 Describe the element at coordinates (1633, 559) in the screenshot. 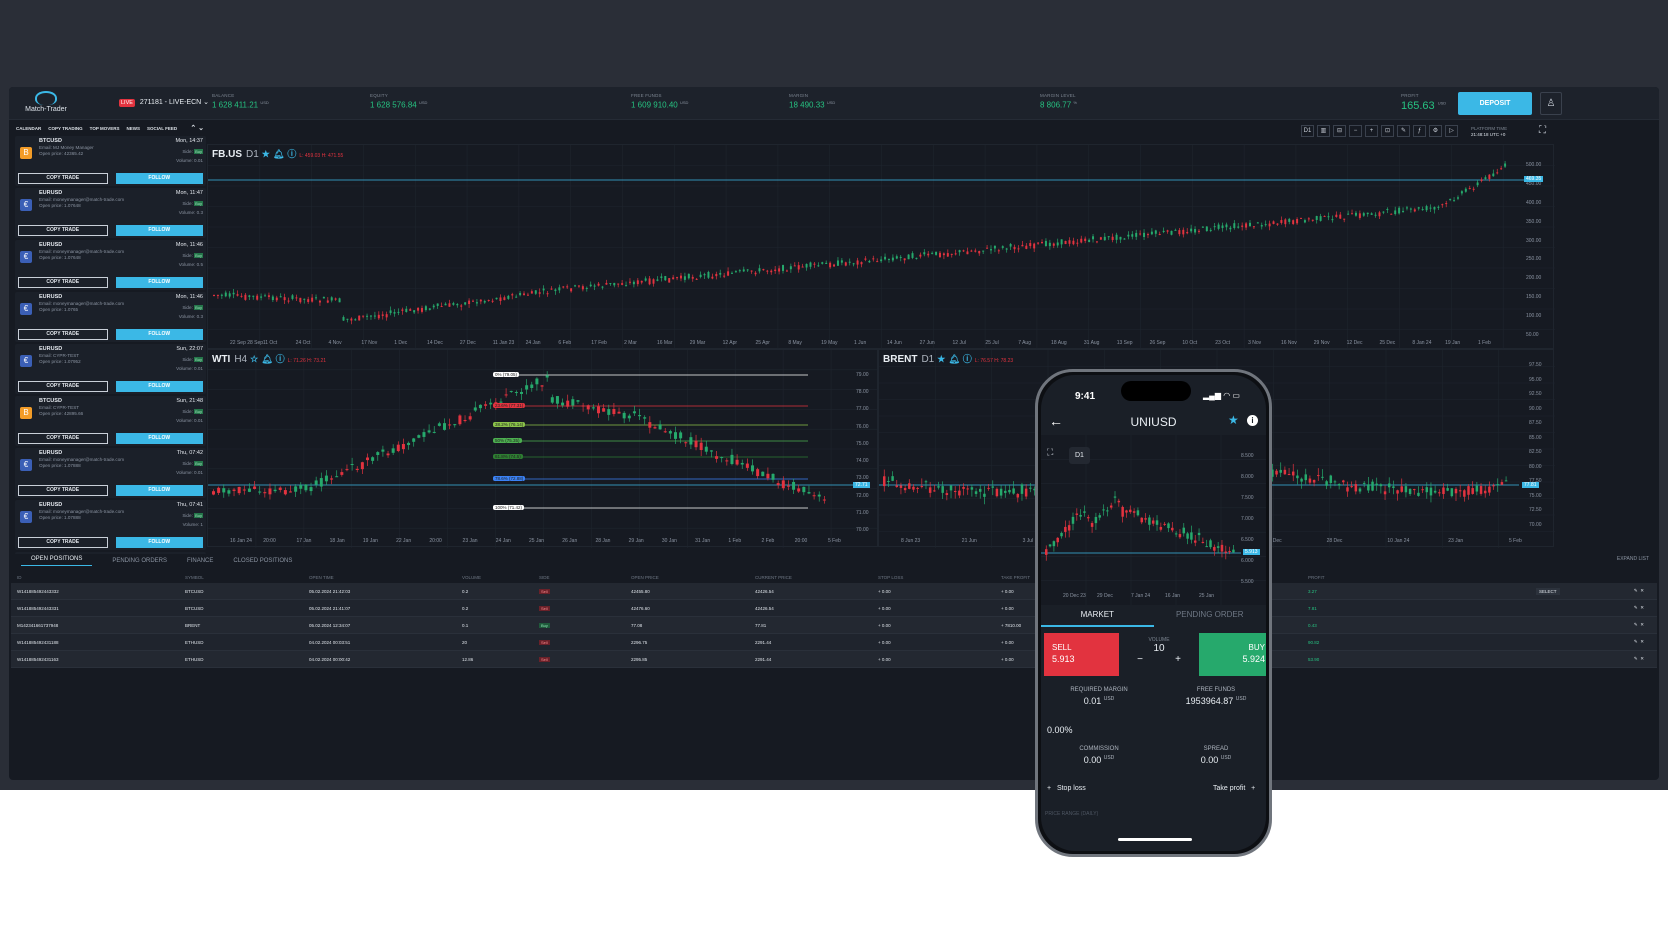

I see `expand-list-button: EXPAND LIST` at that location.